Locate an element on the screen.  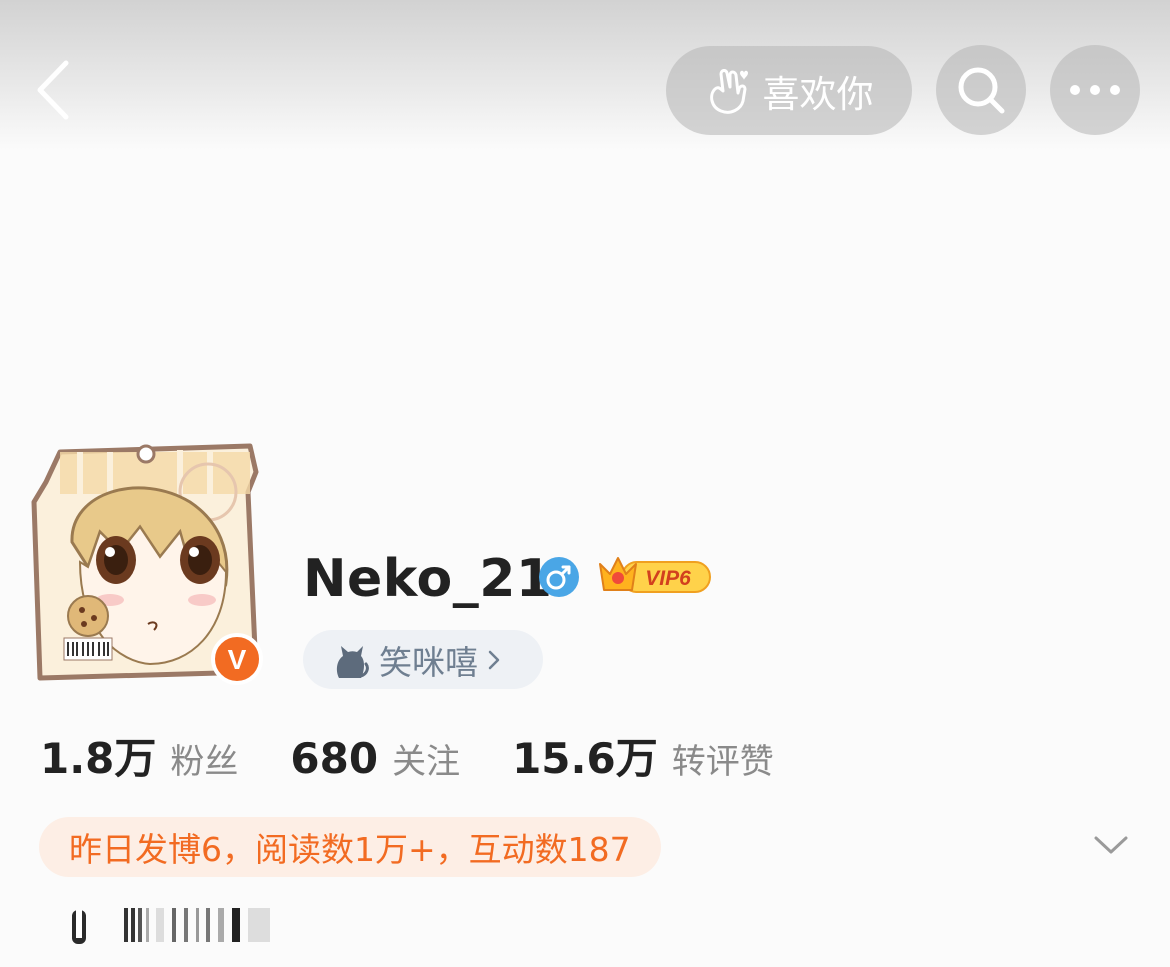
male-icon is located at coordinates (559, 577).